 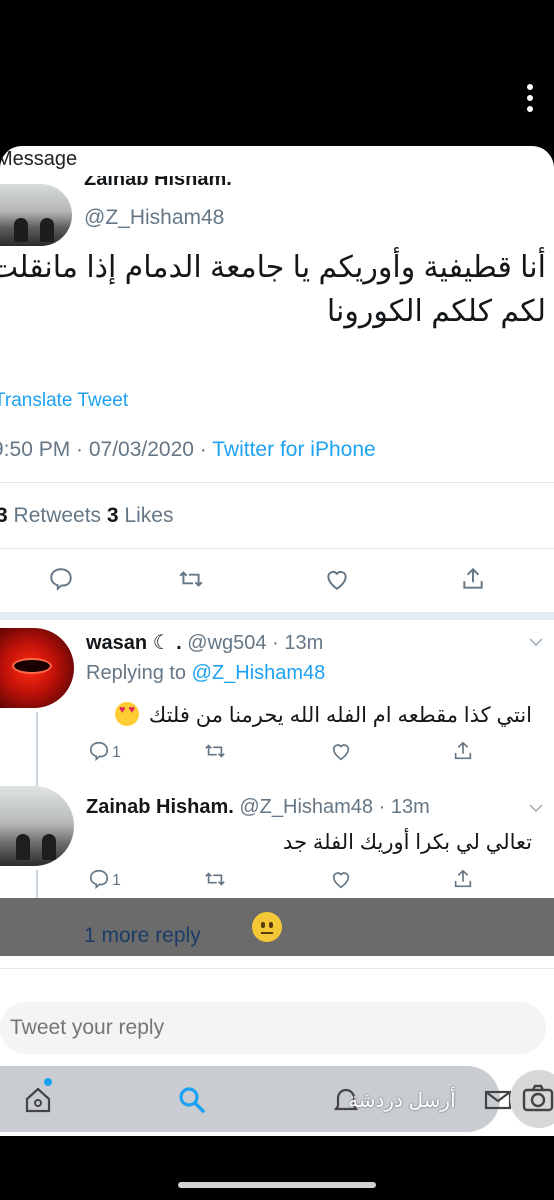 I want to click on reply-author-name: wasan ☾ ., so click(x=134, y=643).